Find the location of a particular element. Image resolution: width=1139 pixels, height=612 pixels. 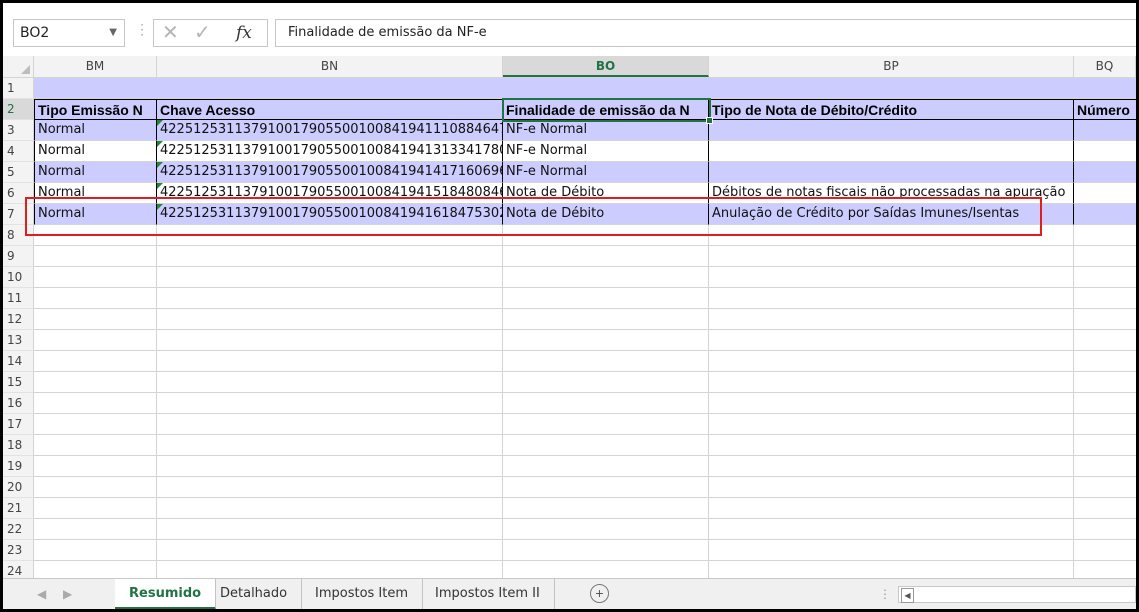

cancel-icon: ✕ is located at coordinates (170, 33).